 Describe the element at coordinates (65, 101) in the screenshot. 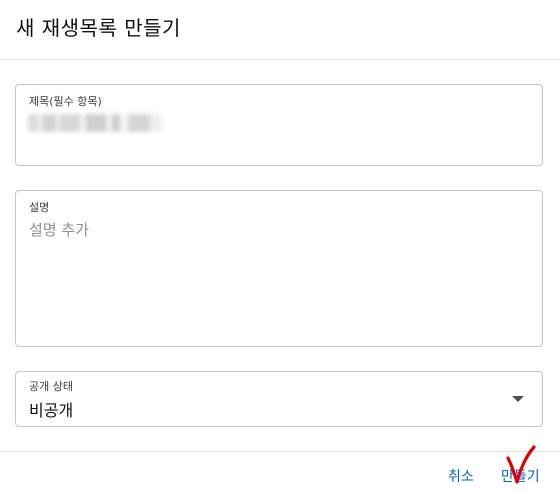

I see `title-field-label: 제목(필수 항목)` at that location.